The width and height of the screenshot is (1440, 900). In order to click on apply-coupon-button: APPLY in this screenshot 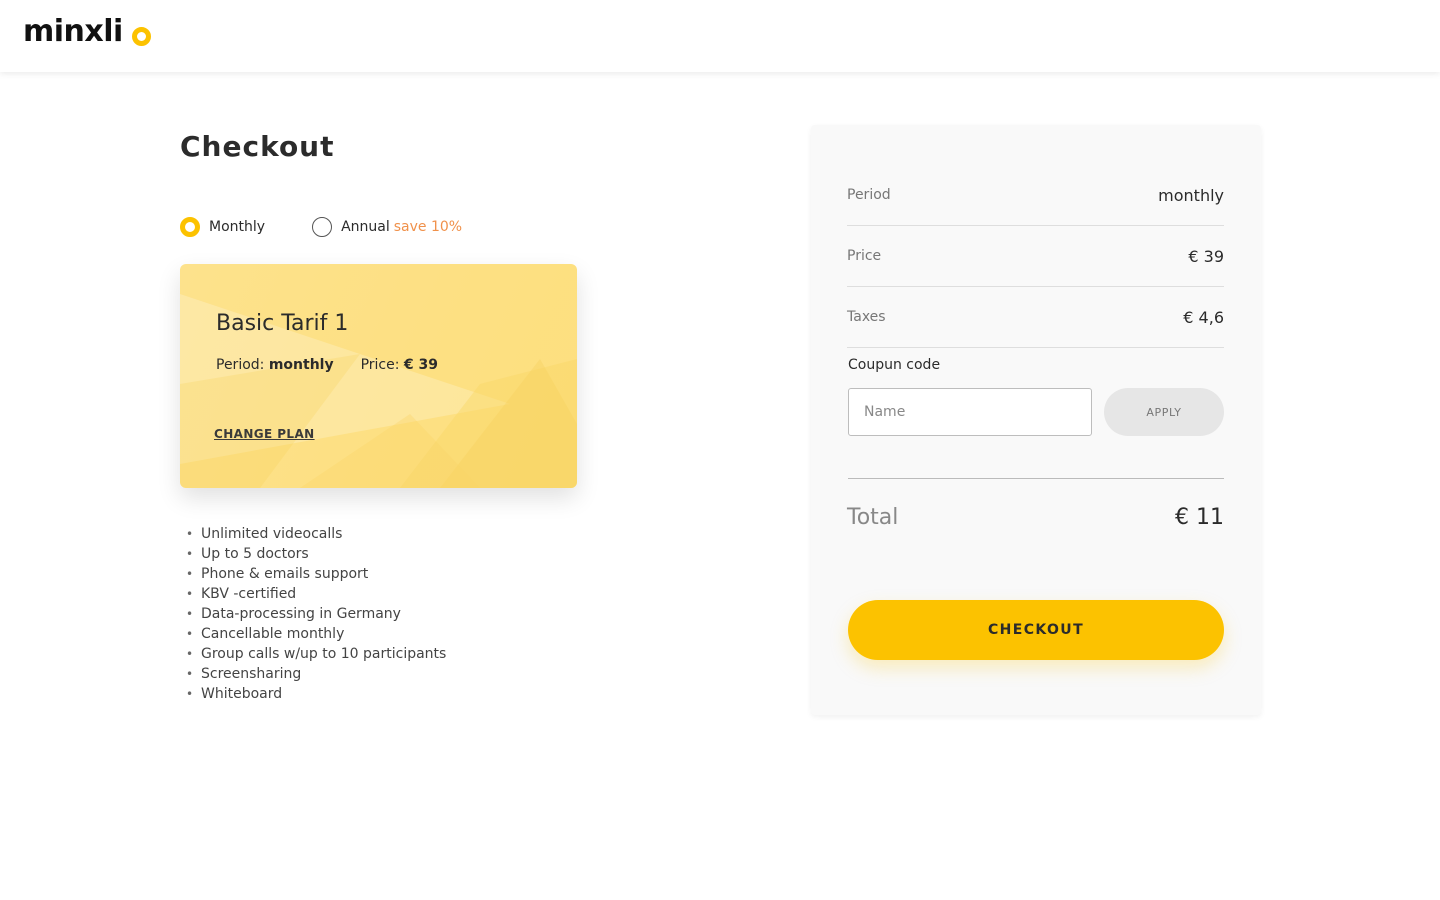, I will do `click(1164, 412)`.